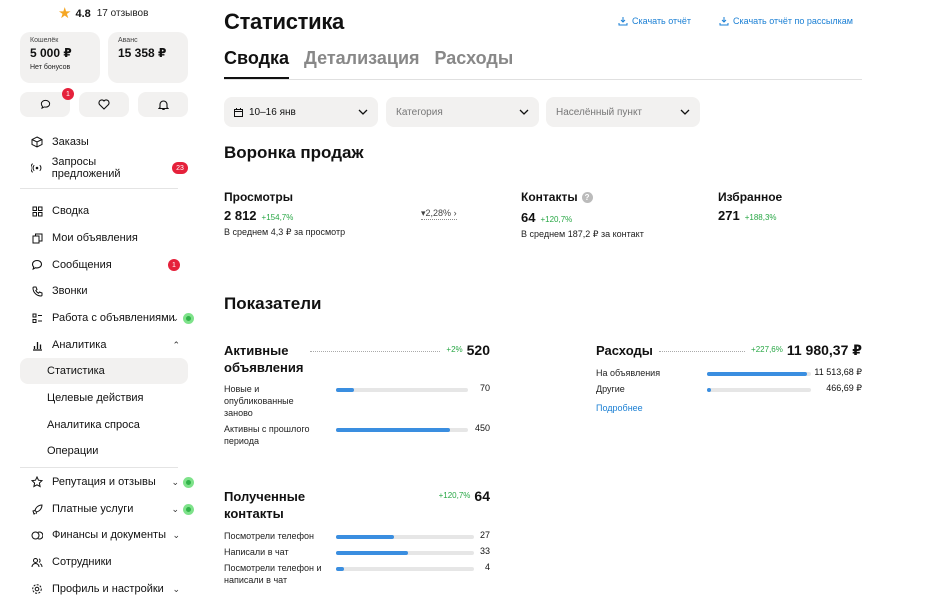 This screenshot has width=935, height=614. I want to click on sidebar-item-my-ads: Мои объявления, so click(104, 238).